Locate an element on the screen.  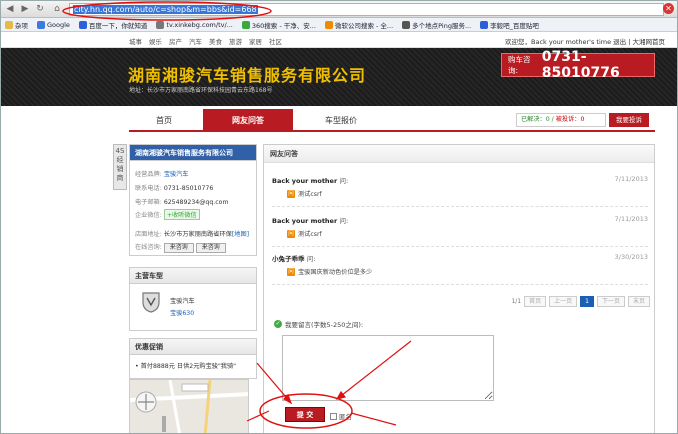
message-prompt: ✓ 我要留言(字数5-250之间): is located at coordinates (318, 324).